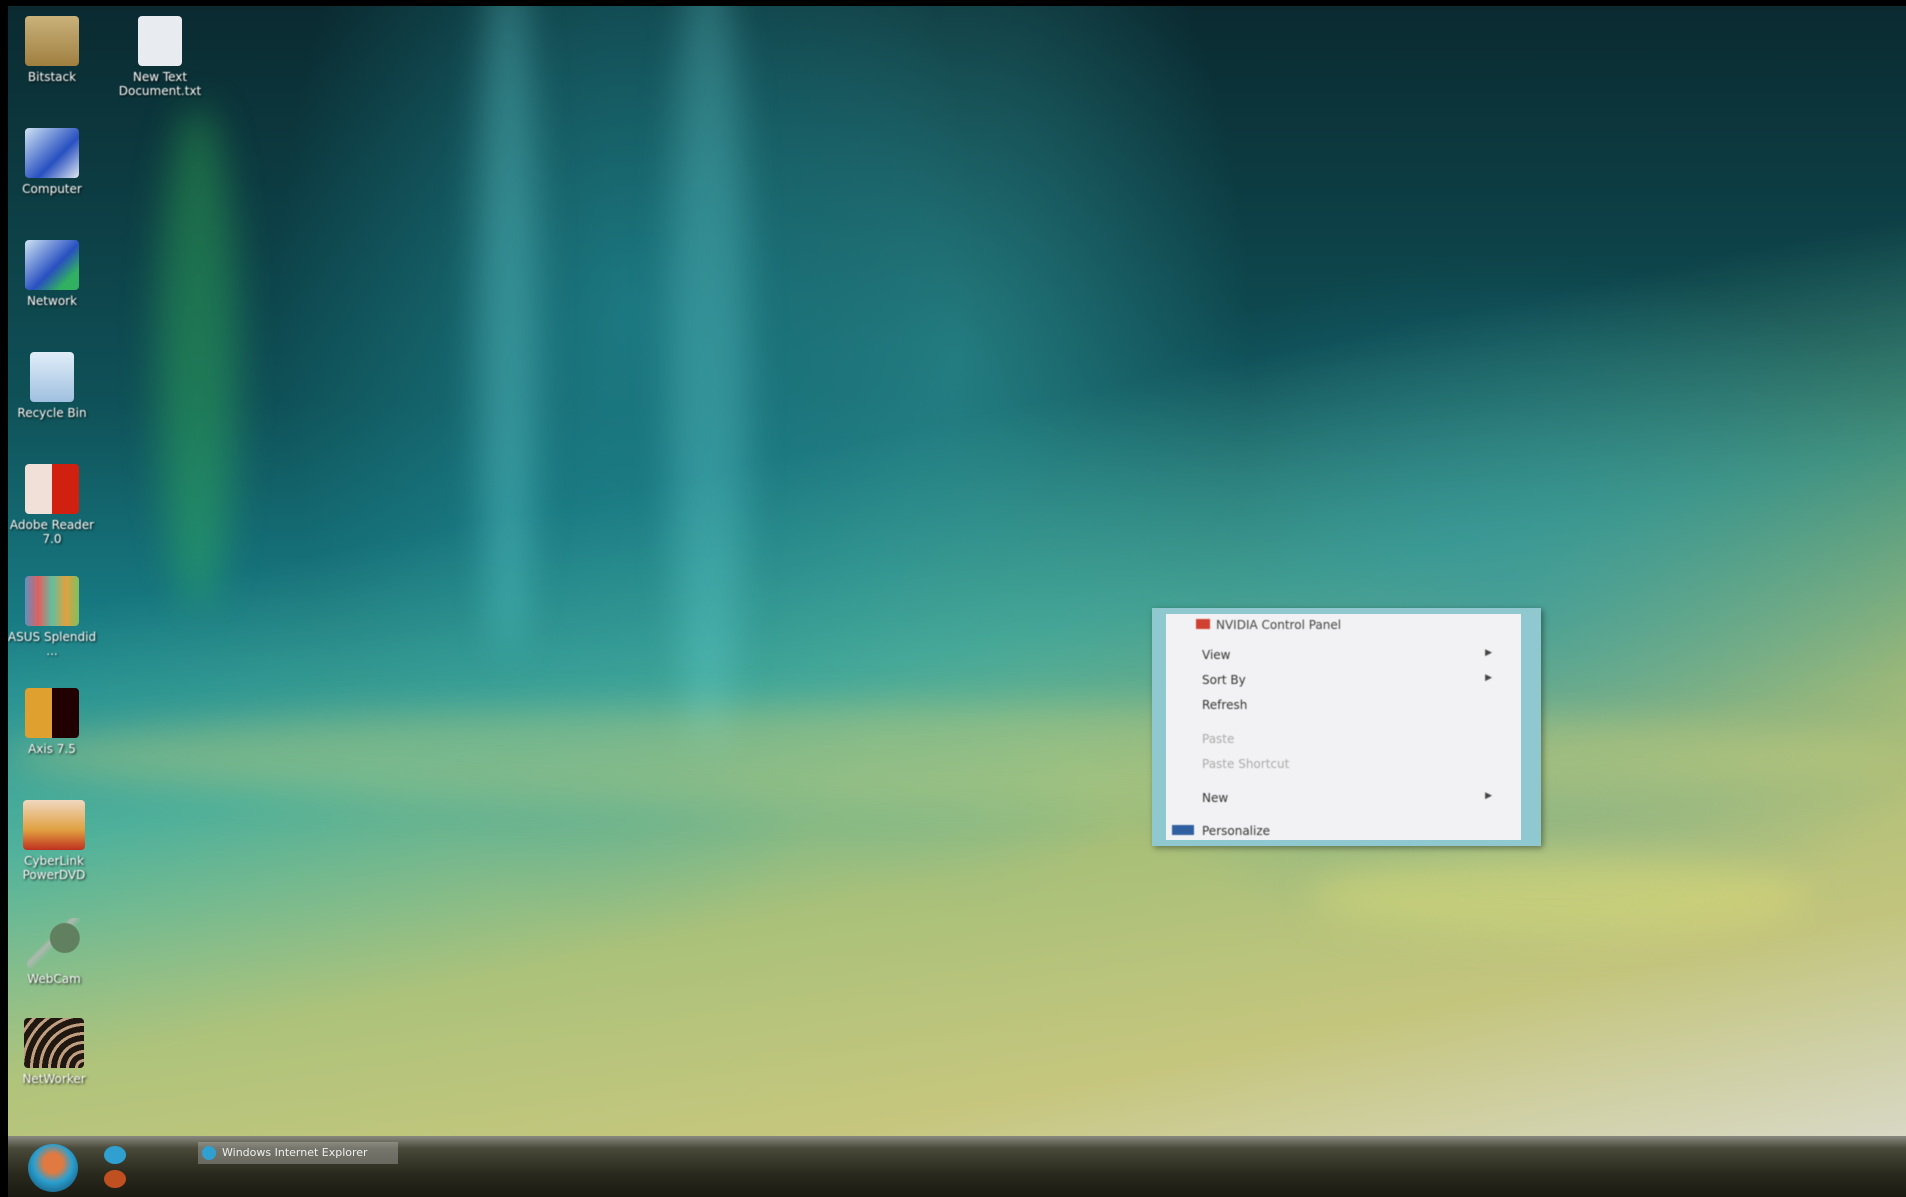  Describe the element at coordinates (1268, 625) in the screenshot. I see `menu-item-nvidia-control-panel: NVIDIA Control Panel` at that location.